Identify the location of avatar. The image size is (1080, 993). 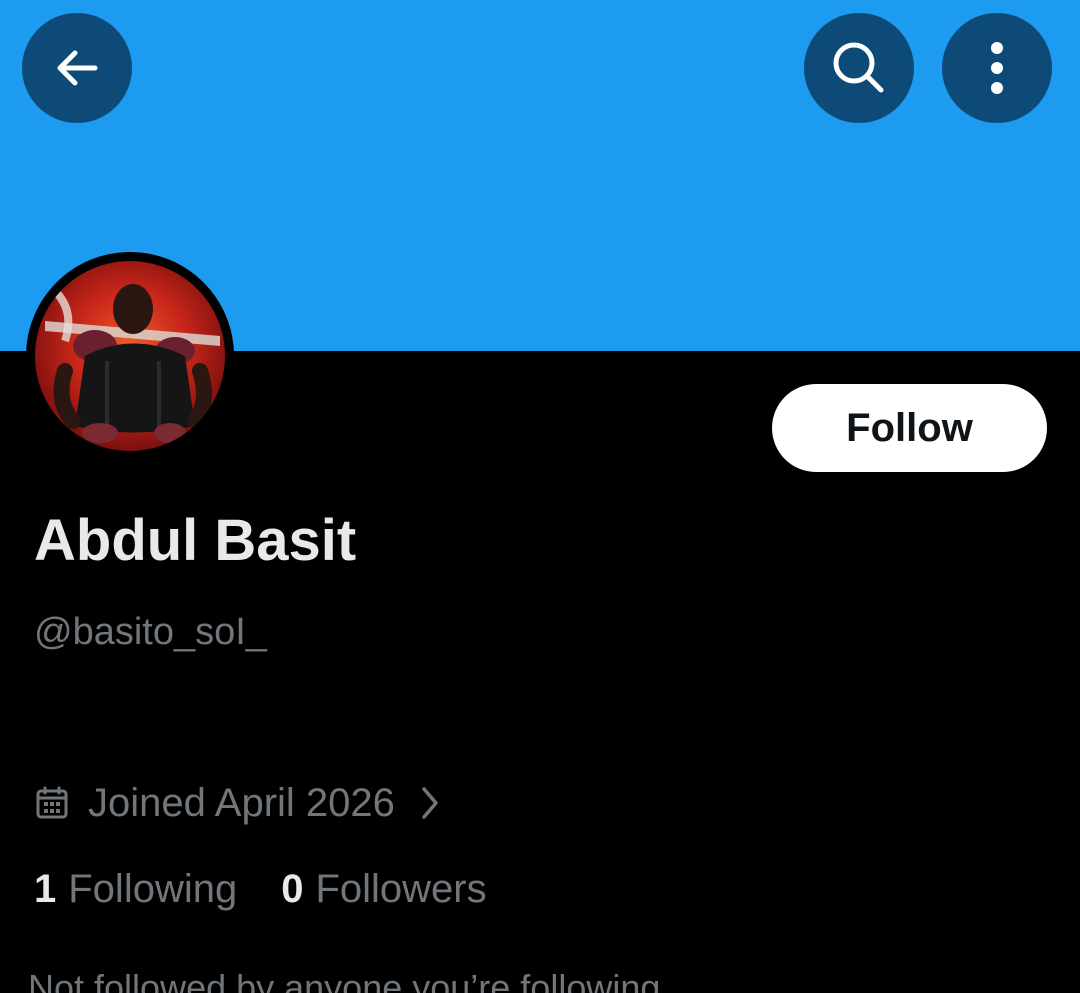
(130, 356).